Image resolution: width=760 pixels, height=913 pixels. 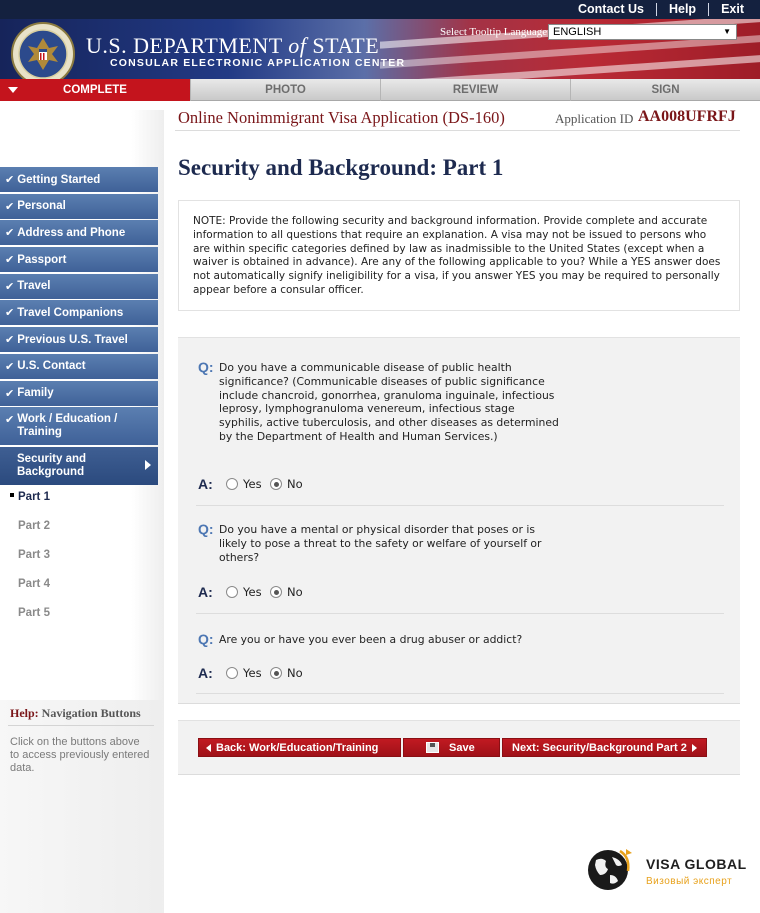 What do you see at coordinates (79, 426) in the screenshot?
I see `sidebar-item-work-education: ✔ Work / Education / Training` at bounding box center [79, 426].